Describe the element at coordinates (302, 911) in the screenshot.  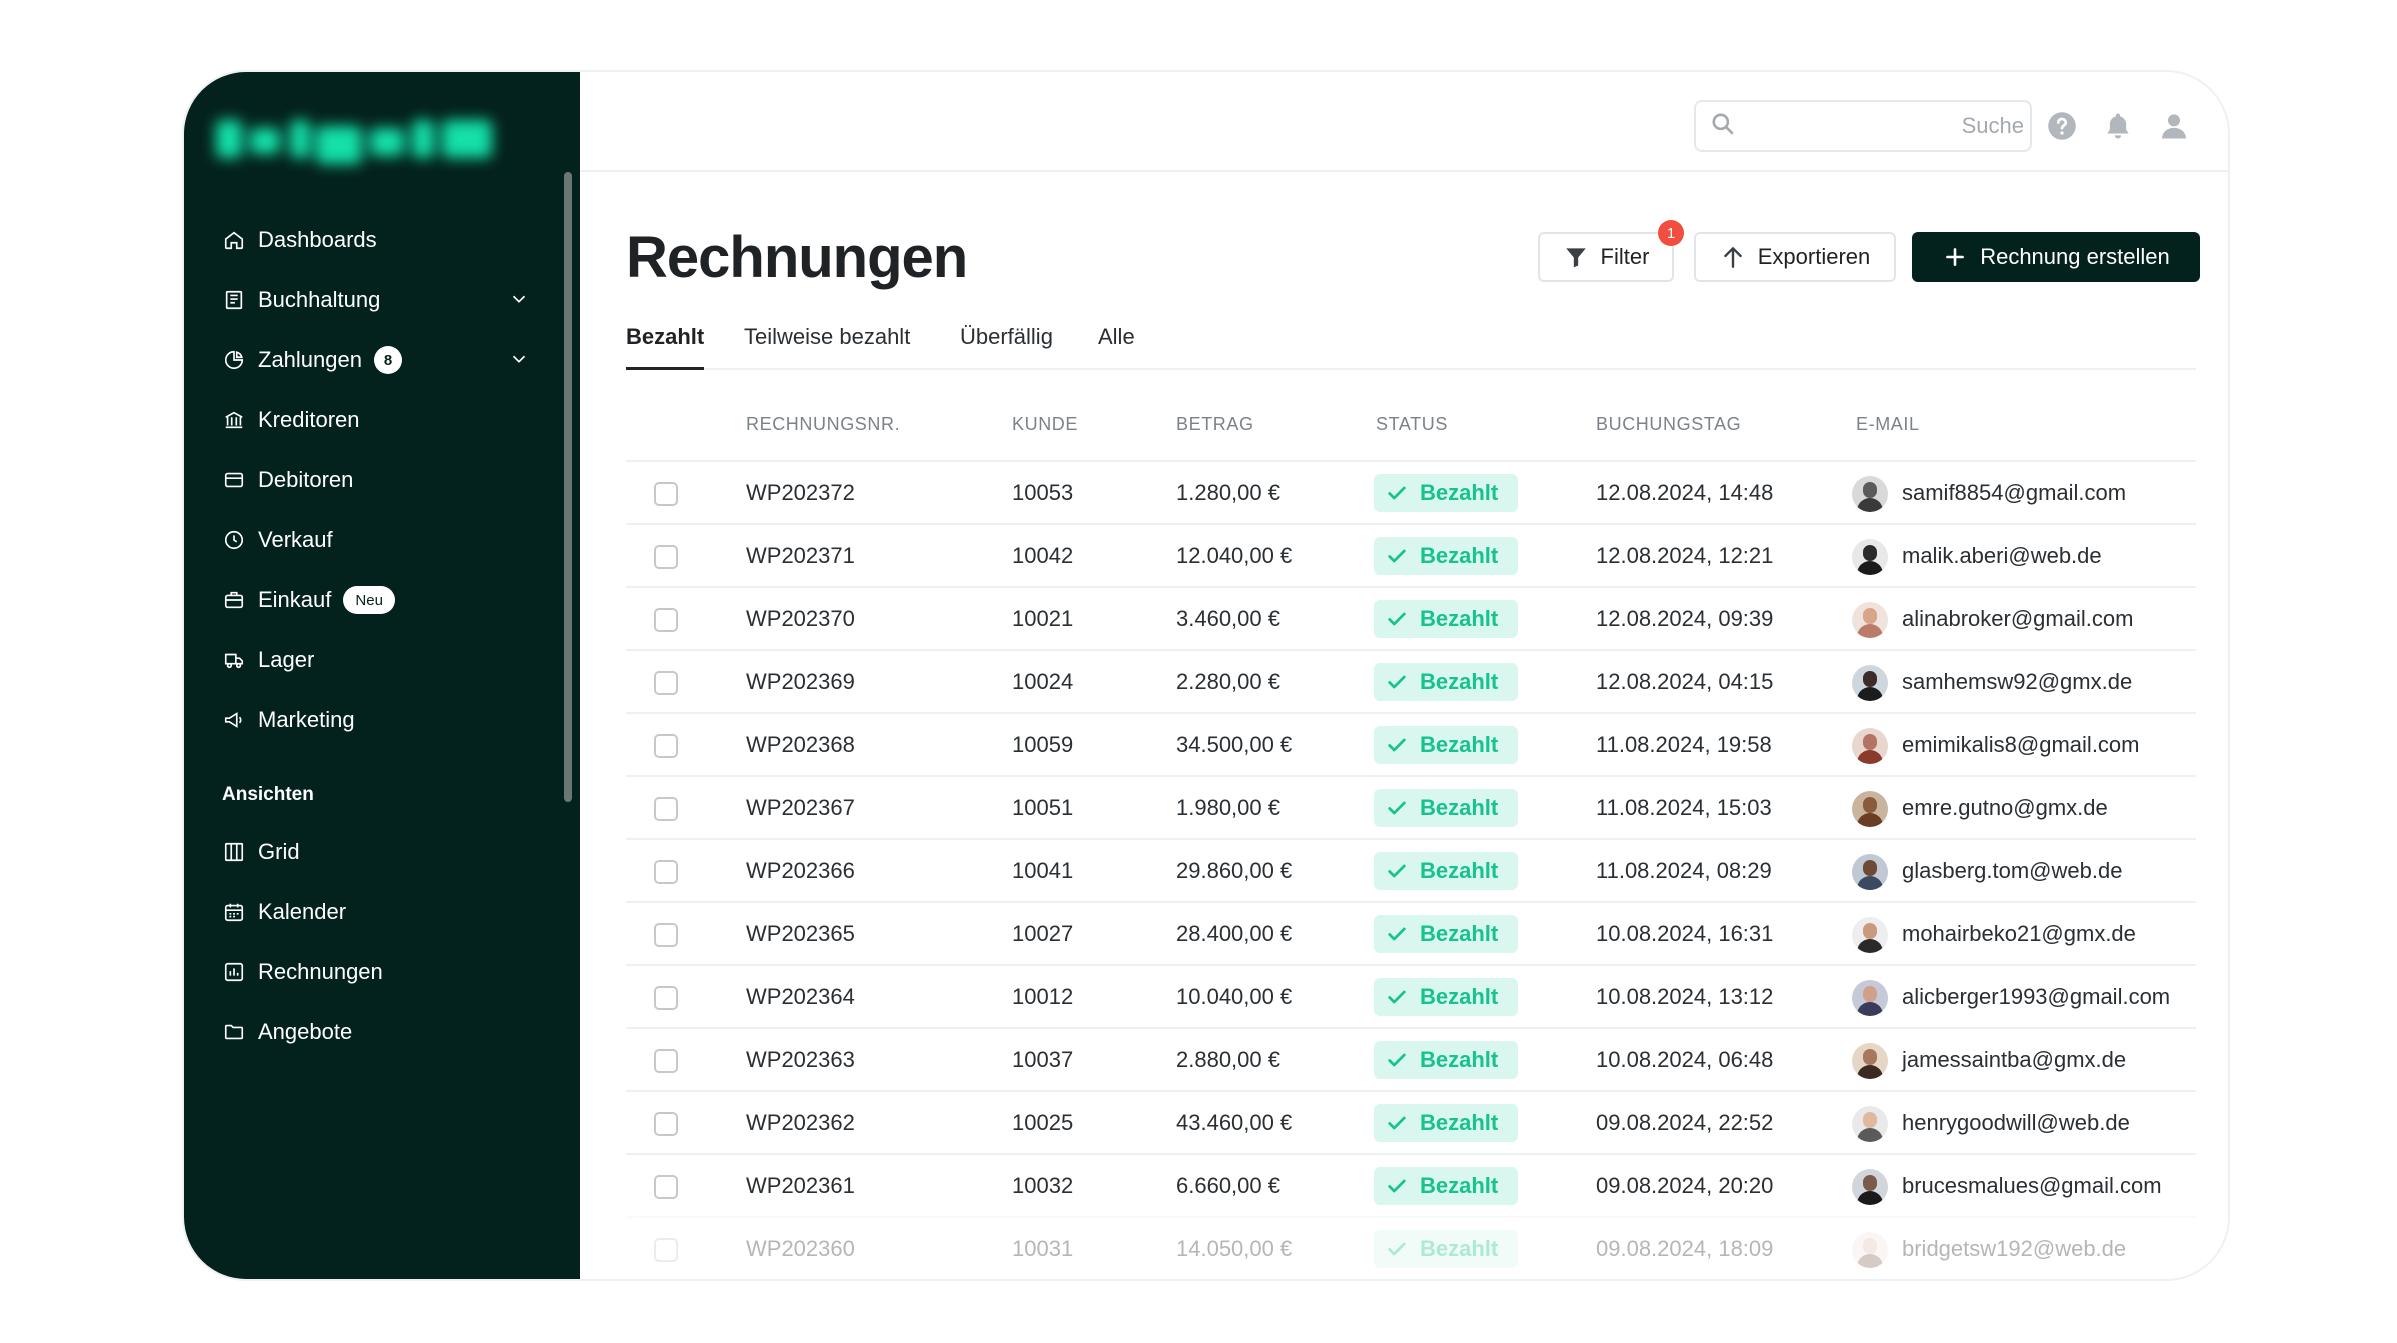
I see `sidebar-item-label: Kalender` at that location.